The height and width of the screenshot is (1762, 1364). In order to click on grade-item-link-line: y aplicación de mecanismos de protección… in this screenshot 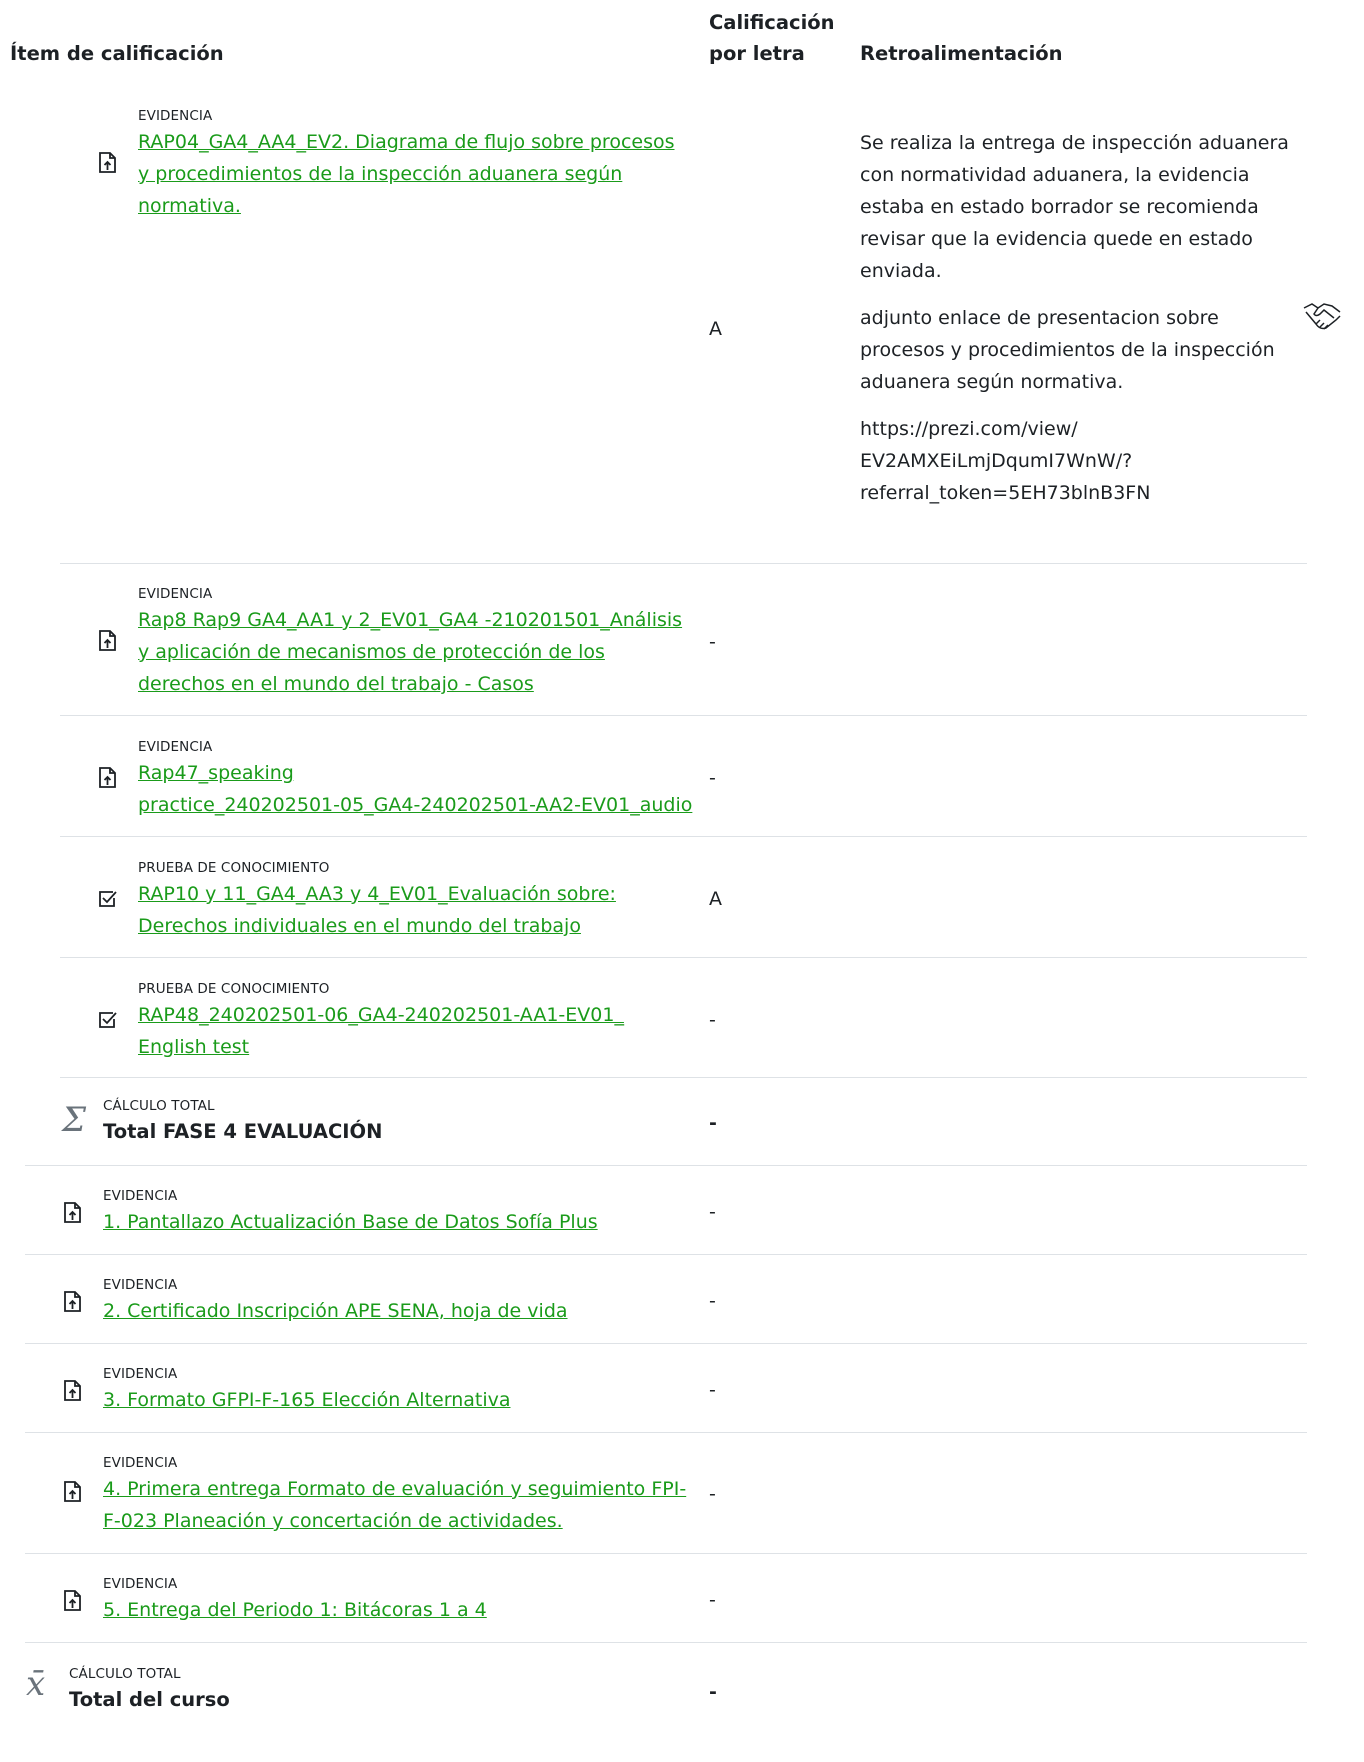, I will do `click(371, 652)`.